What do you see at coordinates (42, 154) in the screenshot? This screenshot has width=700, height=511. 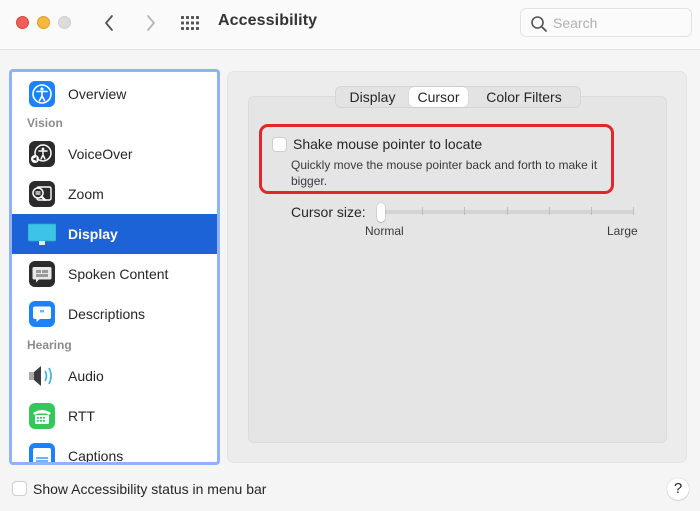 I see `voiceover-icon` at bounding box center [42, 154].